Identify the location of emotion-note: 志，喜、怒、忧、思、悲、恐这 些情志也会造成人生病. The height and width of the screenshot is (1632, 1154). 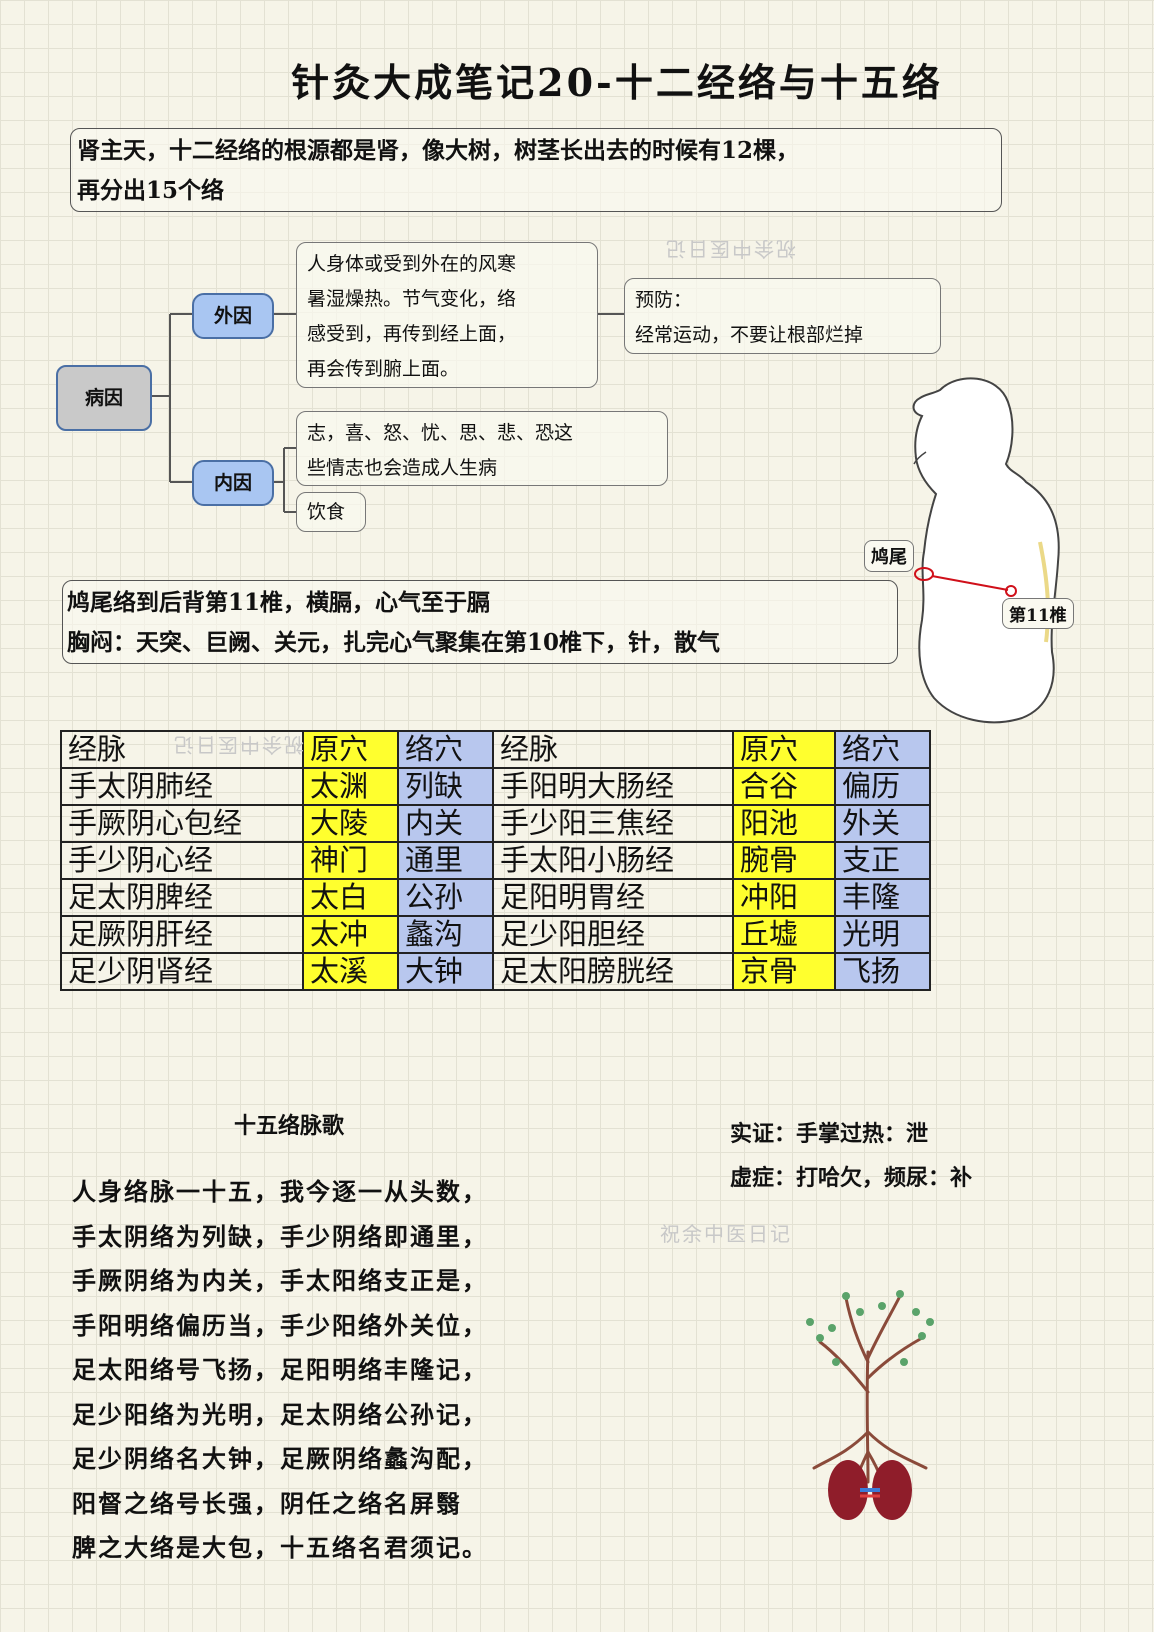
(482, 448).